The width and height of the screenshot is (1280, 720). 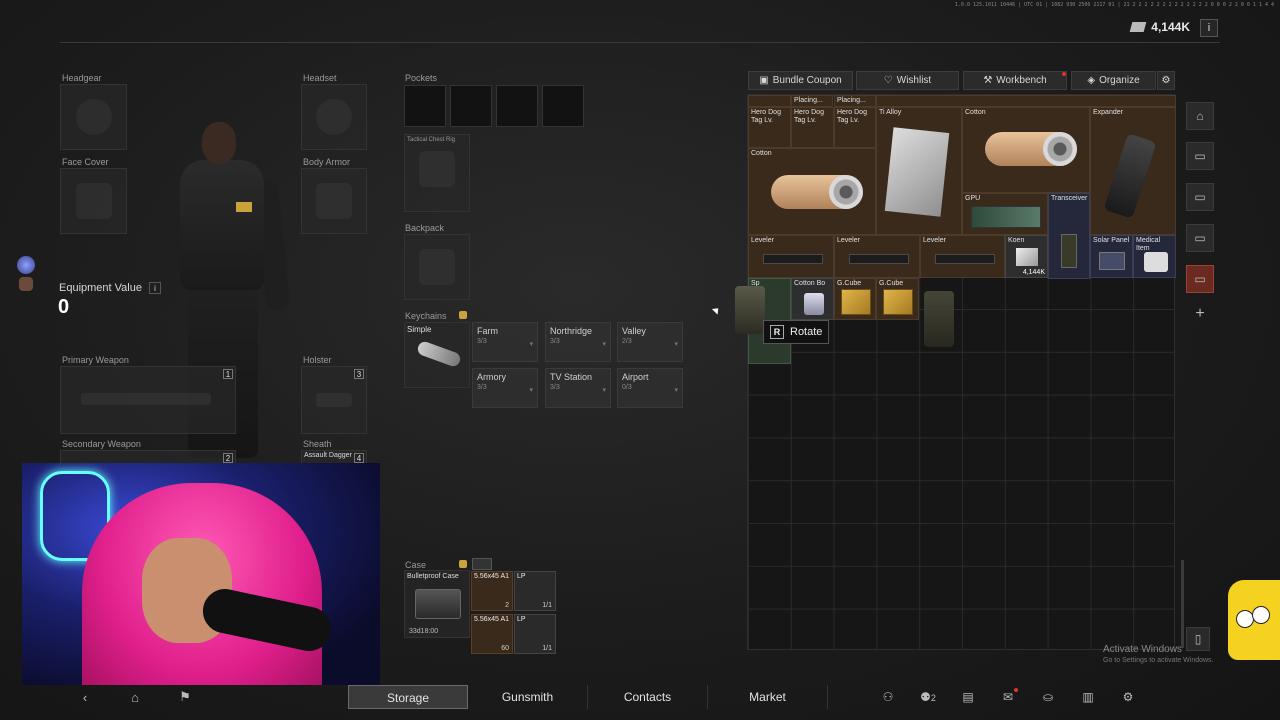 What do you see at coordinates (528, 697) in the screenshot?
I see `tab-gunsmith: Gunsmith` at bounding box center [528, 697].